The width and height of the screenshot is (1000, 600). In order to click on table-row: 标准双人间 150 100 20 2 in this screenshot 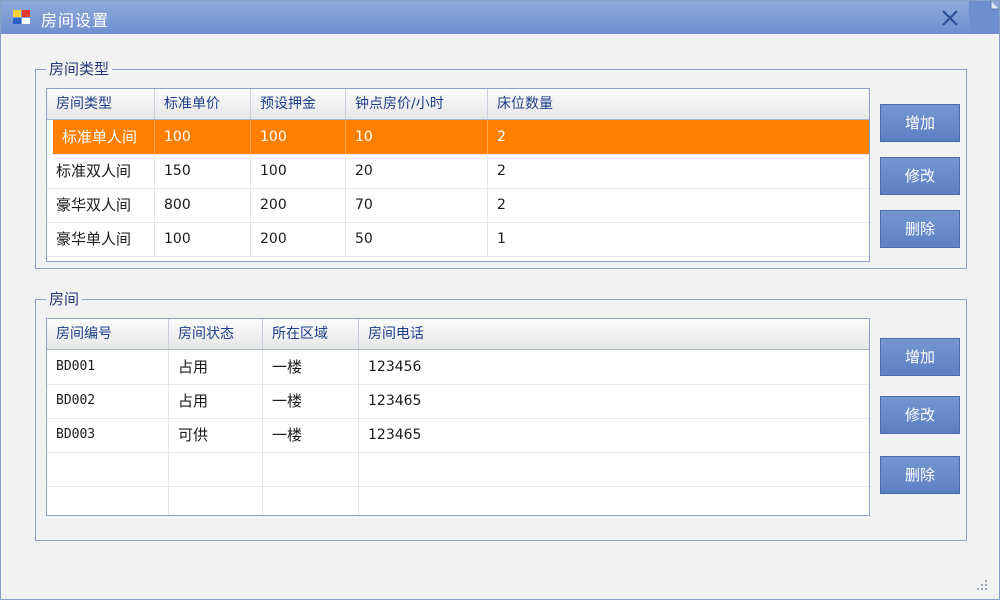, I will do `click(458, 171)`.